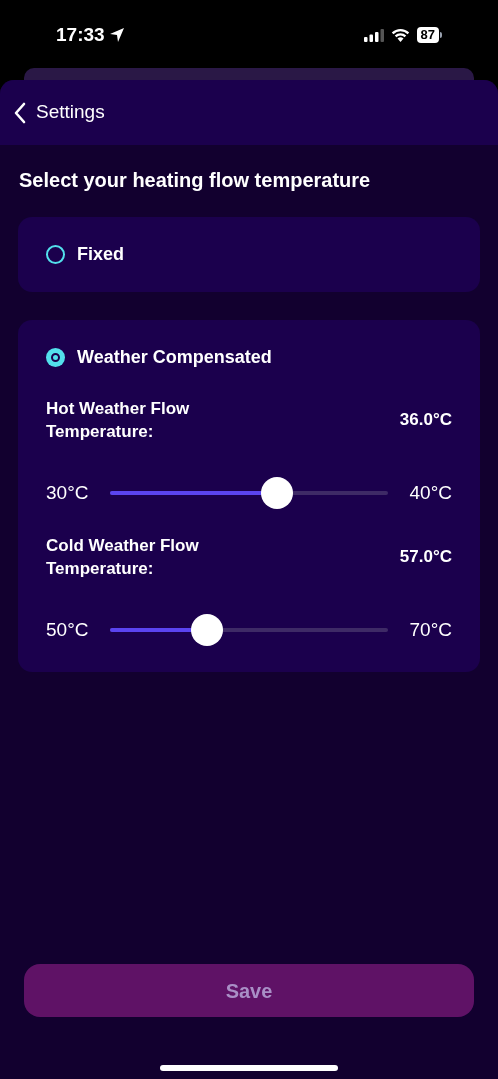 This screenshot has width=498, height=1079. I want to click on setting-value: 57.0°C, so click(425, 556).